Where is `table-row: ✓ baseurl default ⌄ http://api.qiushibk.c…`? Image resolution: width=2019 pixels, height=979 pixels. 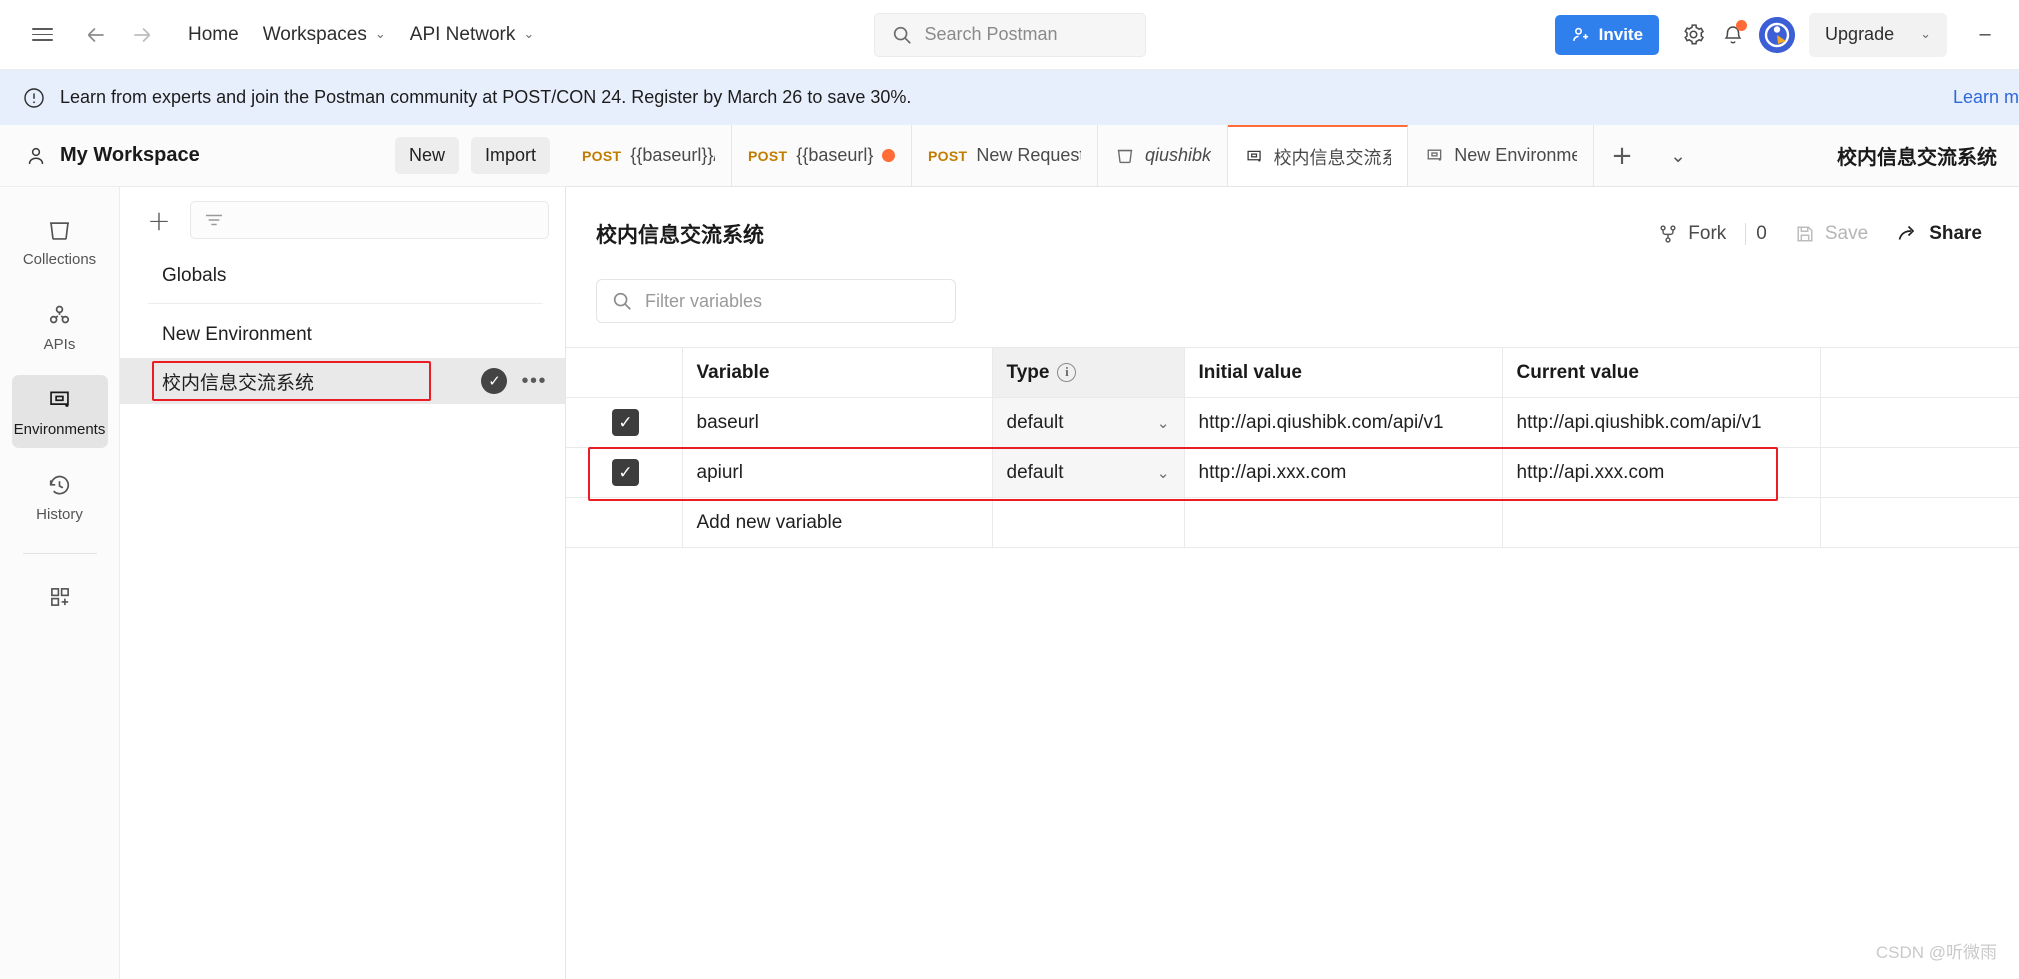 table-row: ✓ baseurl default ⌄ http://api.qiushibk.c… is located at coordinates (1292, 422).